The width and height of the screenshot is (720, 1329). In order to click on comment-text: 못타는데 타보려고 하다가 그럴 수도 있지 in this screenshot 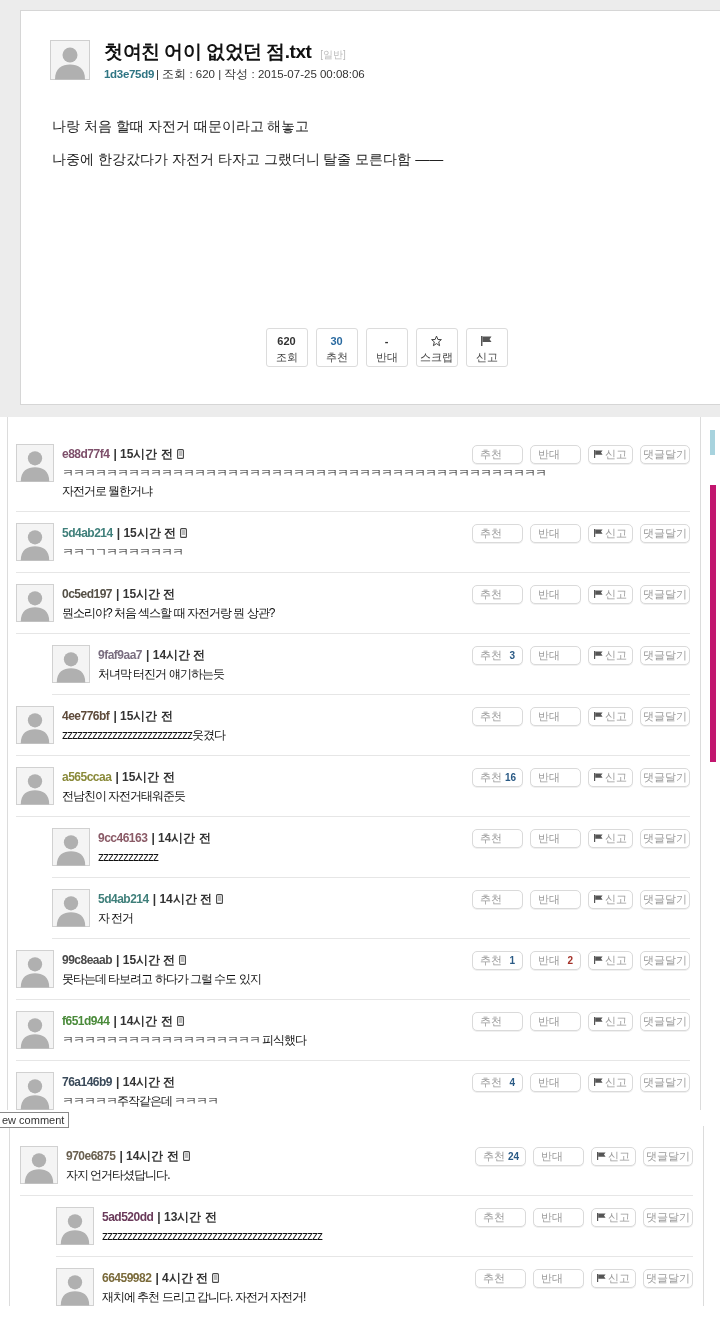, I will do `click(162, 979)`.